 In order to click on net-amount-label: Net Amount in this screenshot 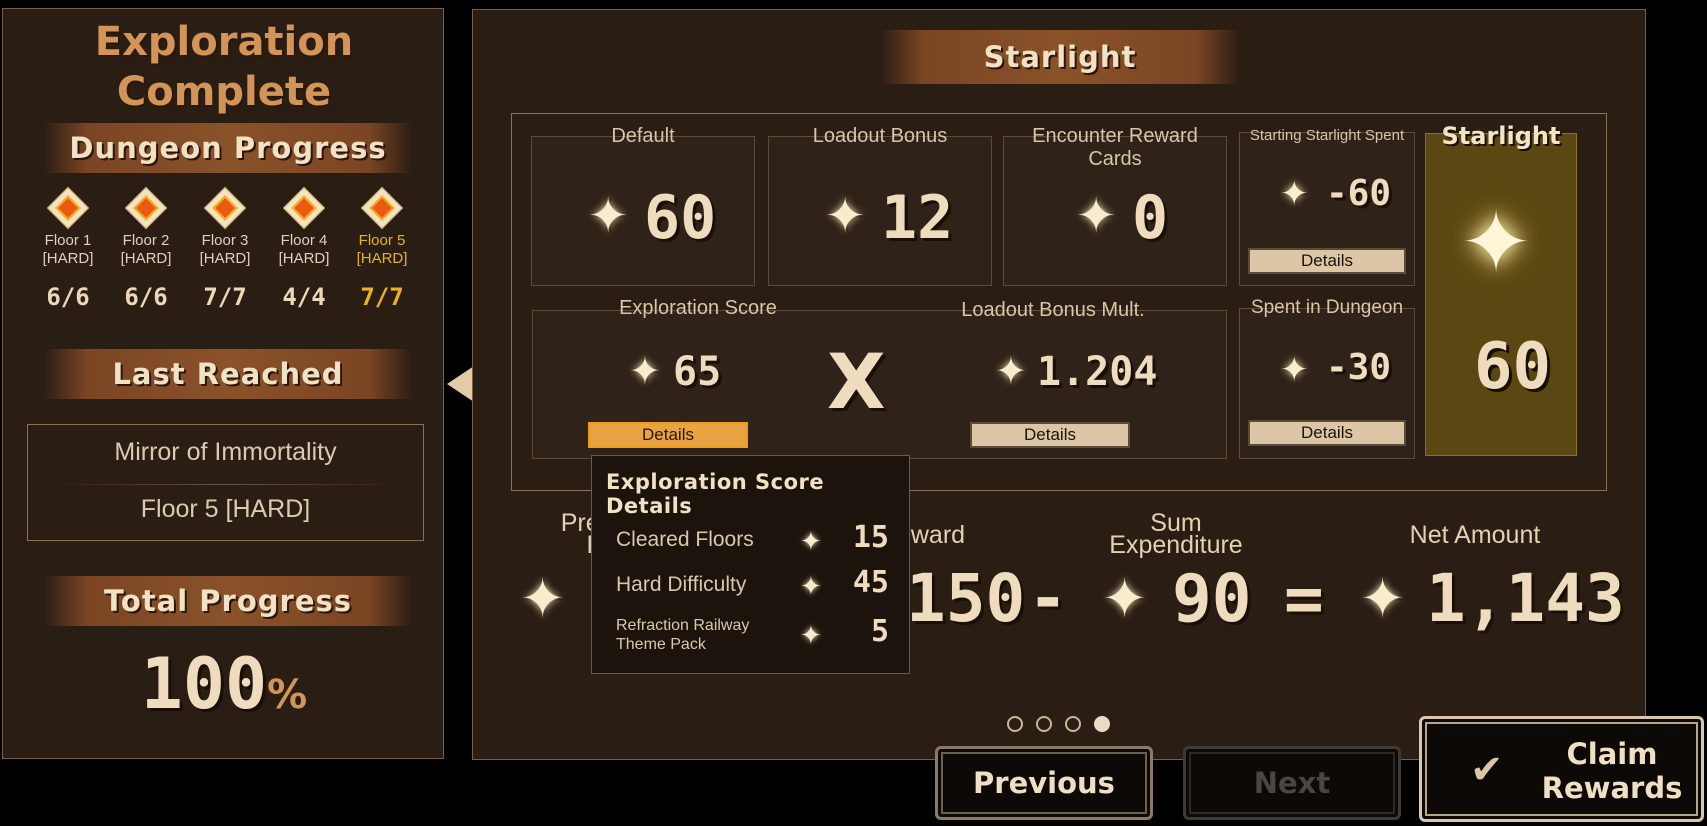, I will do `click(1475, 535)`.